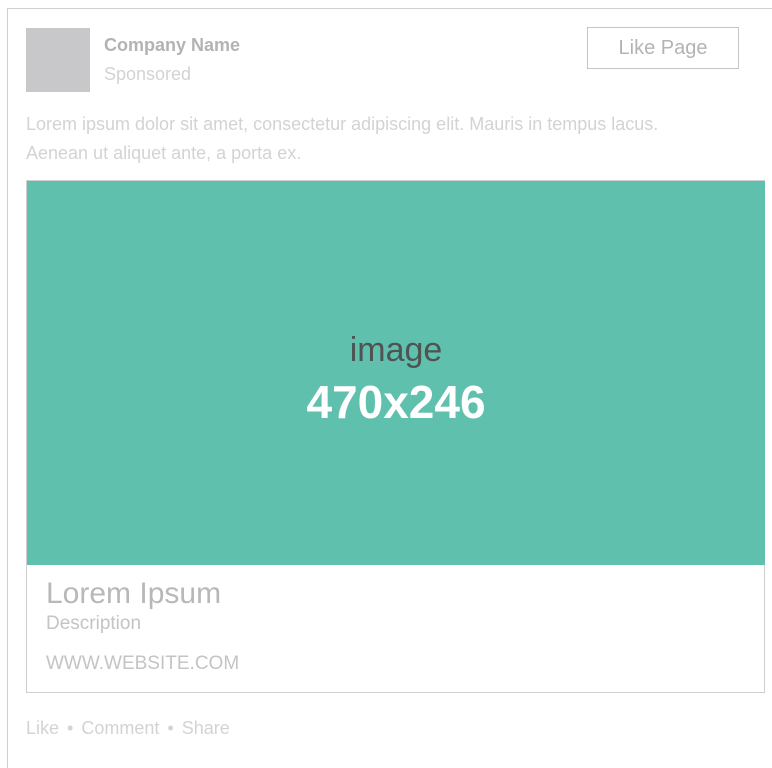  I want to click on share-link: Share, so click(206, 728).